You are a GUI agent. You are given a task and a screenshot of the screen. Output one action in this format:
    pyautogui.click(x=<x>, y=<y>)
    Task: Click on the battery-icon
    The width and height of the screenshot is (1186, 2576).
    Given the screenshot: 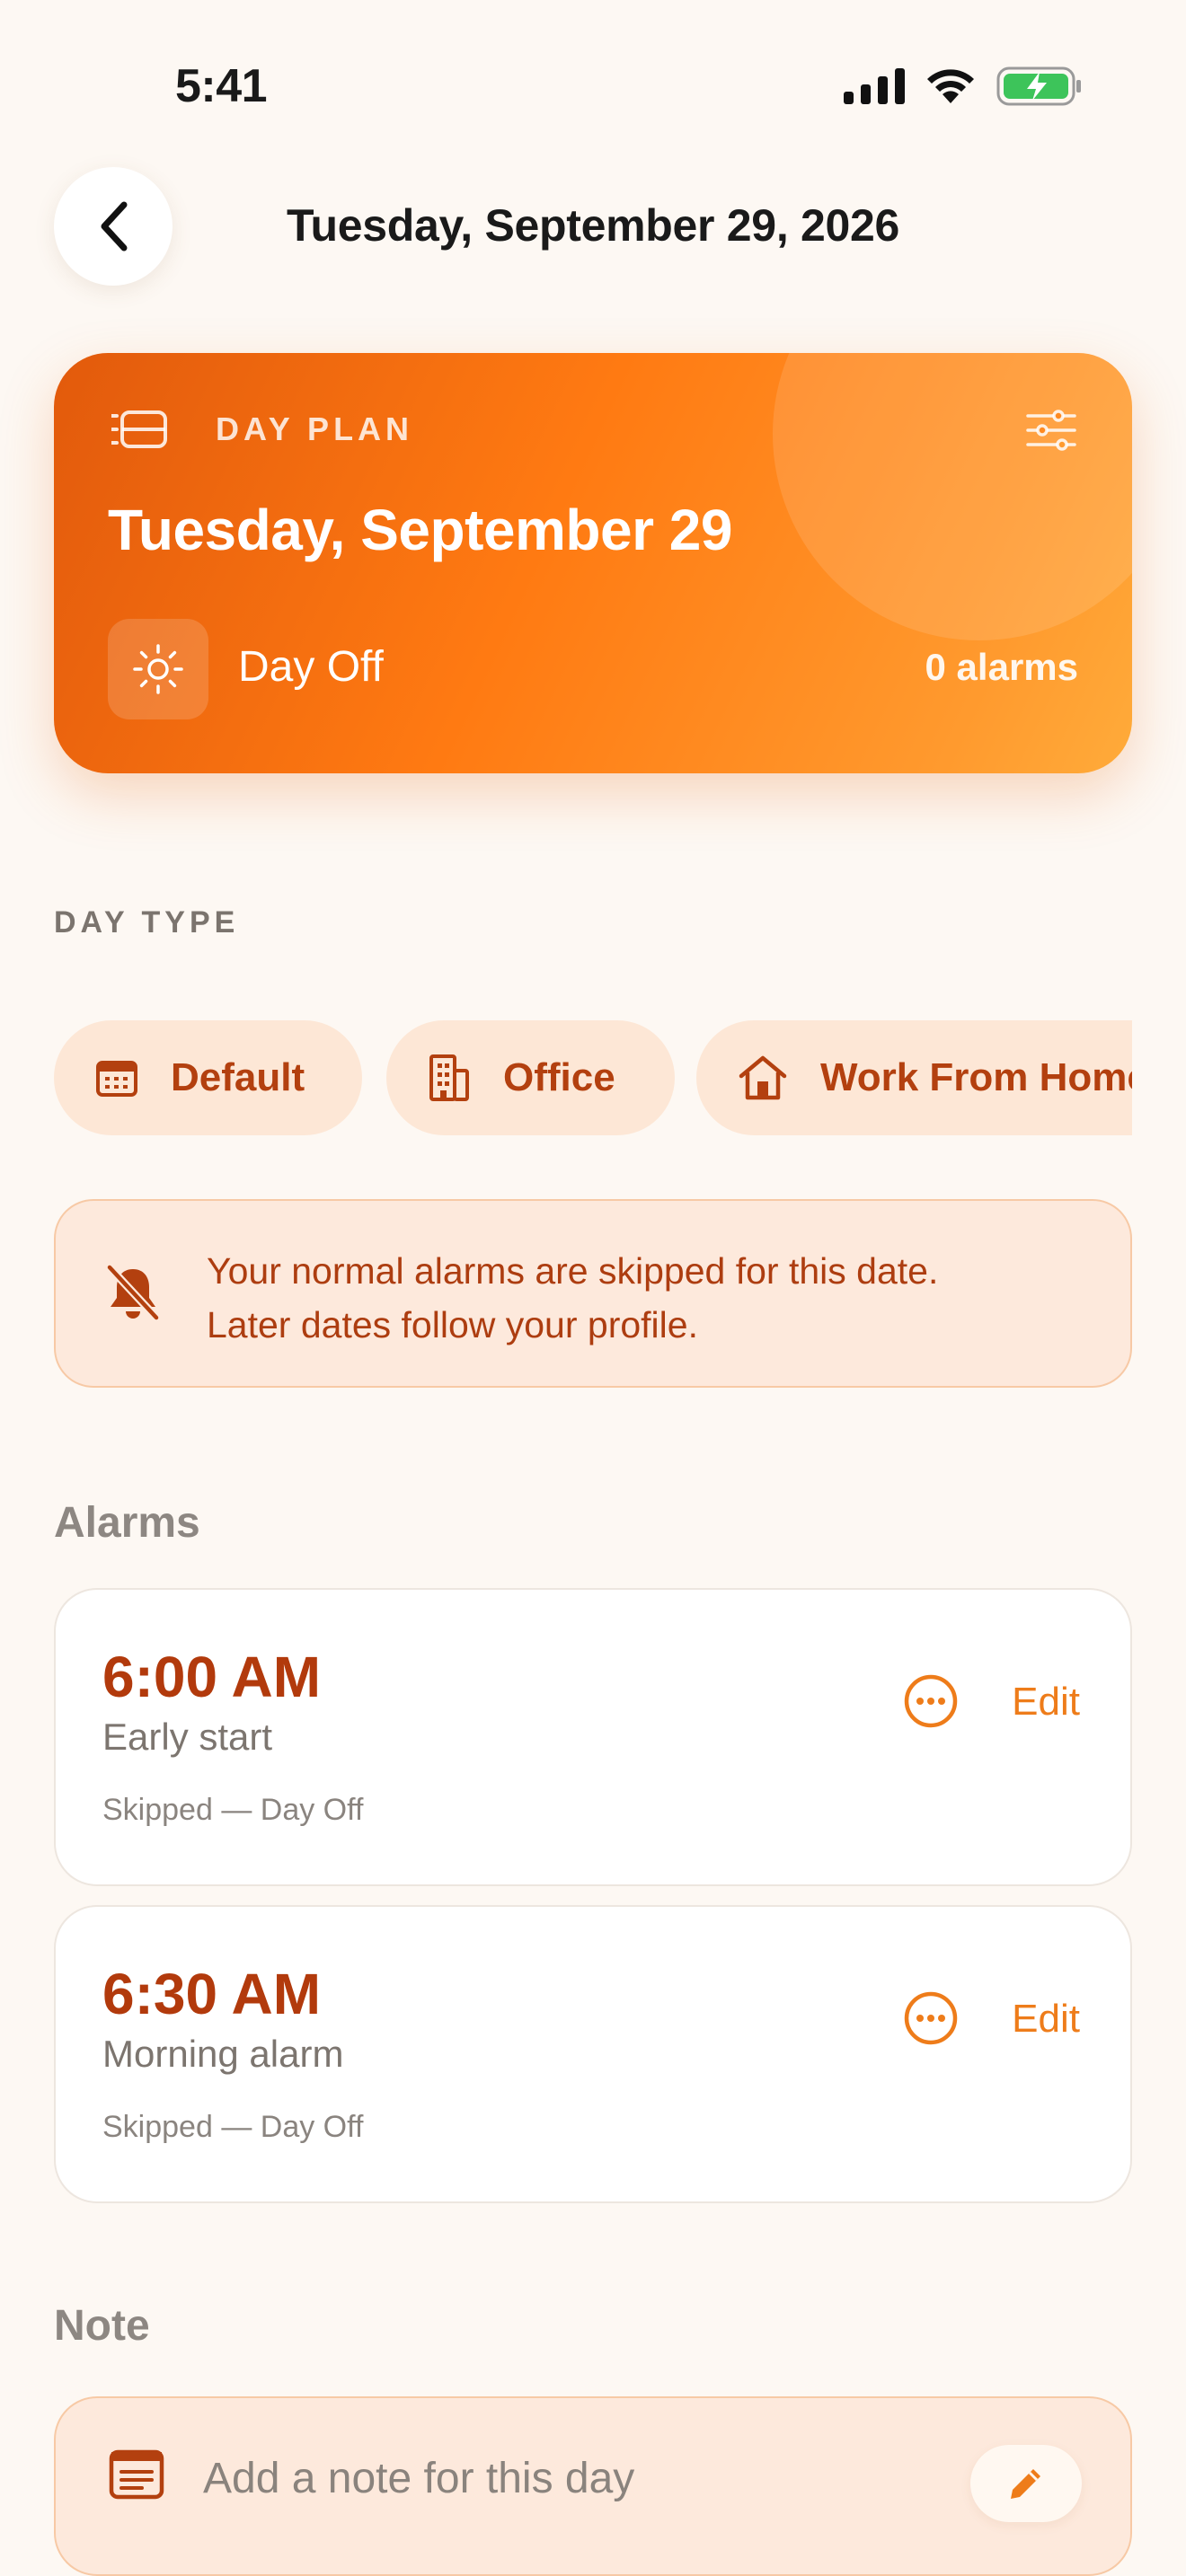 What is the action you would take?
    pyautogui.click(x=1038, y=86)
    